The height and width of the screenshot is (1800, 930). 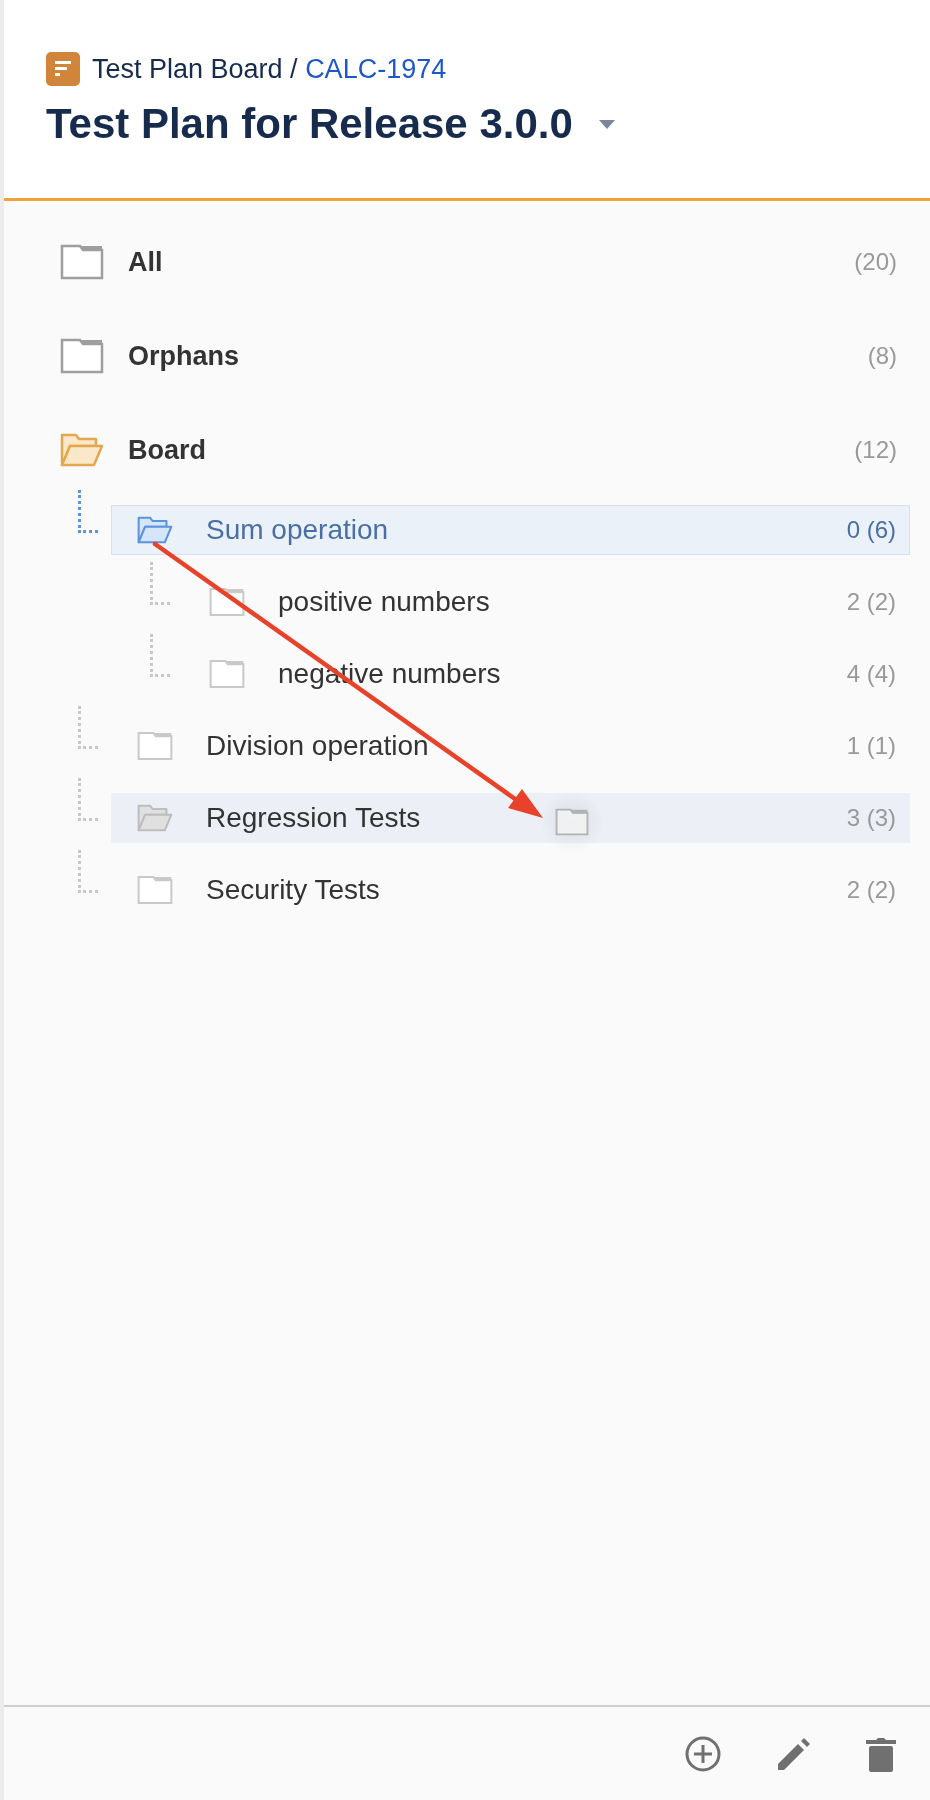 I want to click on tree-item: Orphans (8), so click(x=467, y=356).